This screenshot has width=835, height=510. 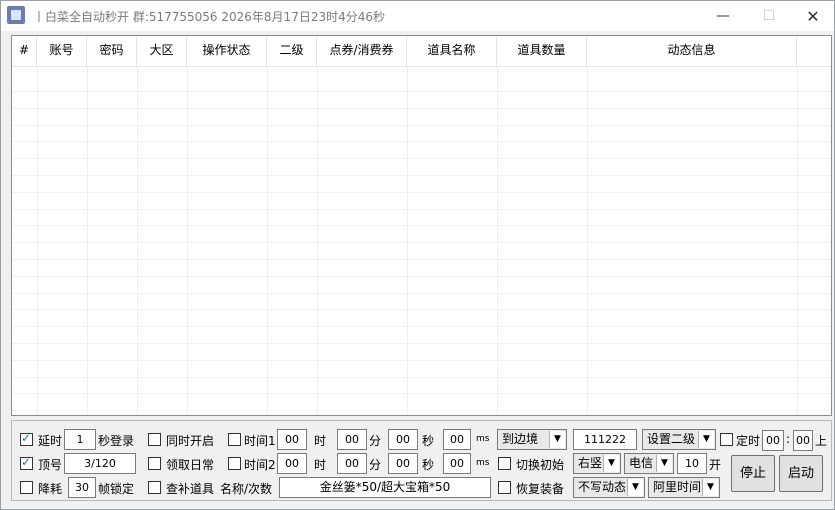 I want to click on time1-ms-input: 00, so click(x=457, y=439).